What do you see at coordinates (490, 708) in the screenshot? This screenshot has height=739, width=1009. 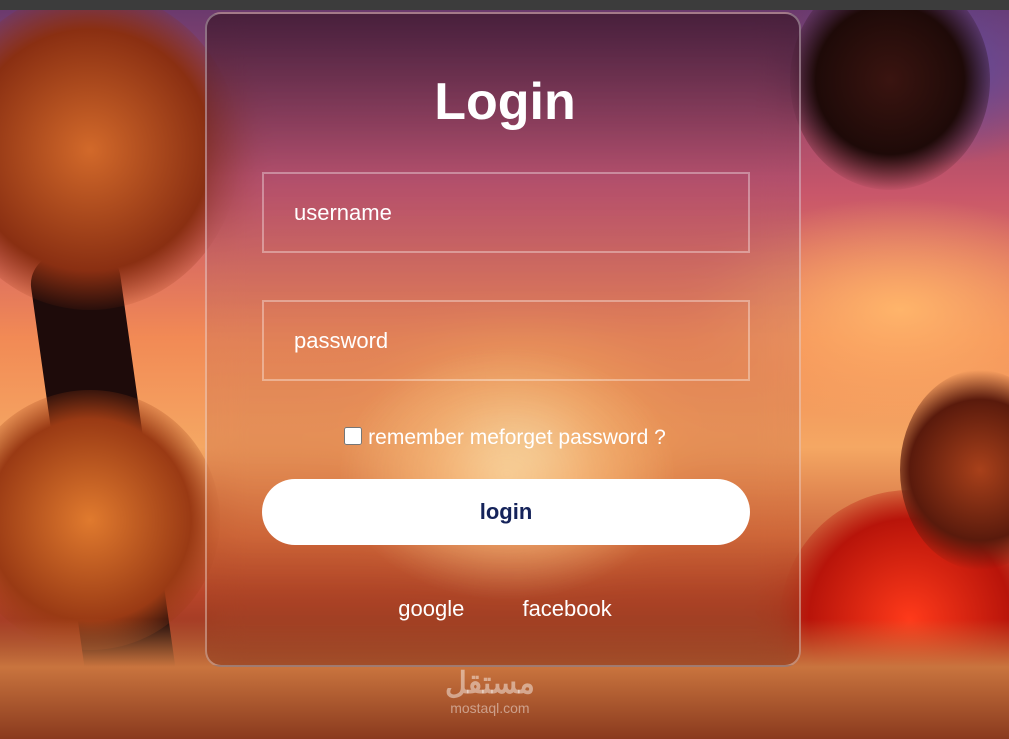 I see `watermark-domain: mostaql.com` at bounding box center [490, 708].